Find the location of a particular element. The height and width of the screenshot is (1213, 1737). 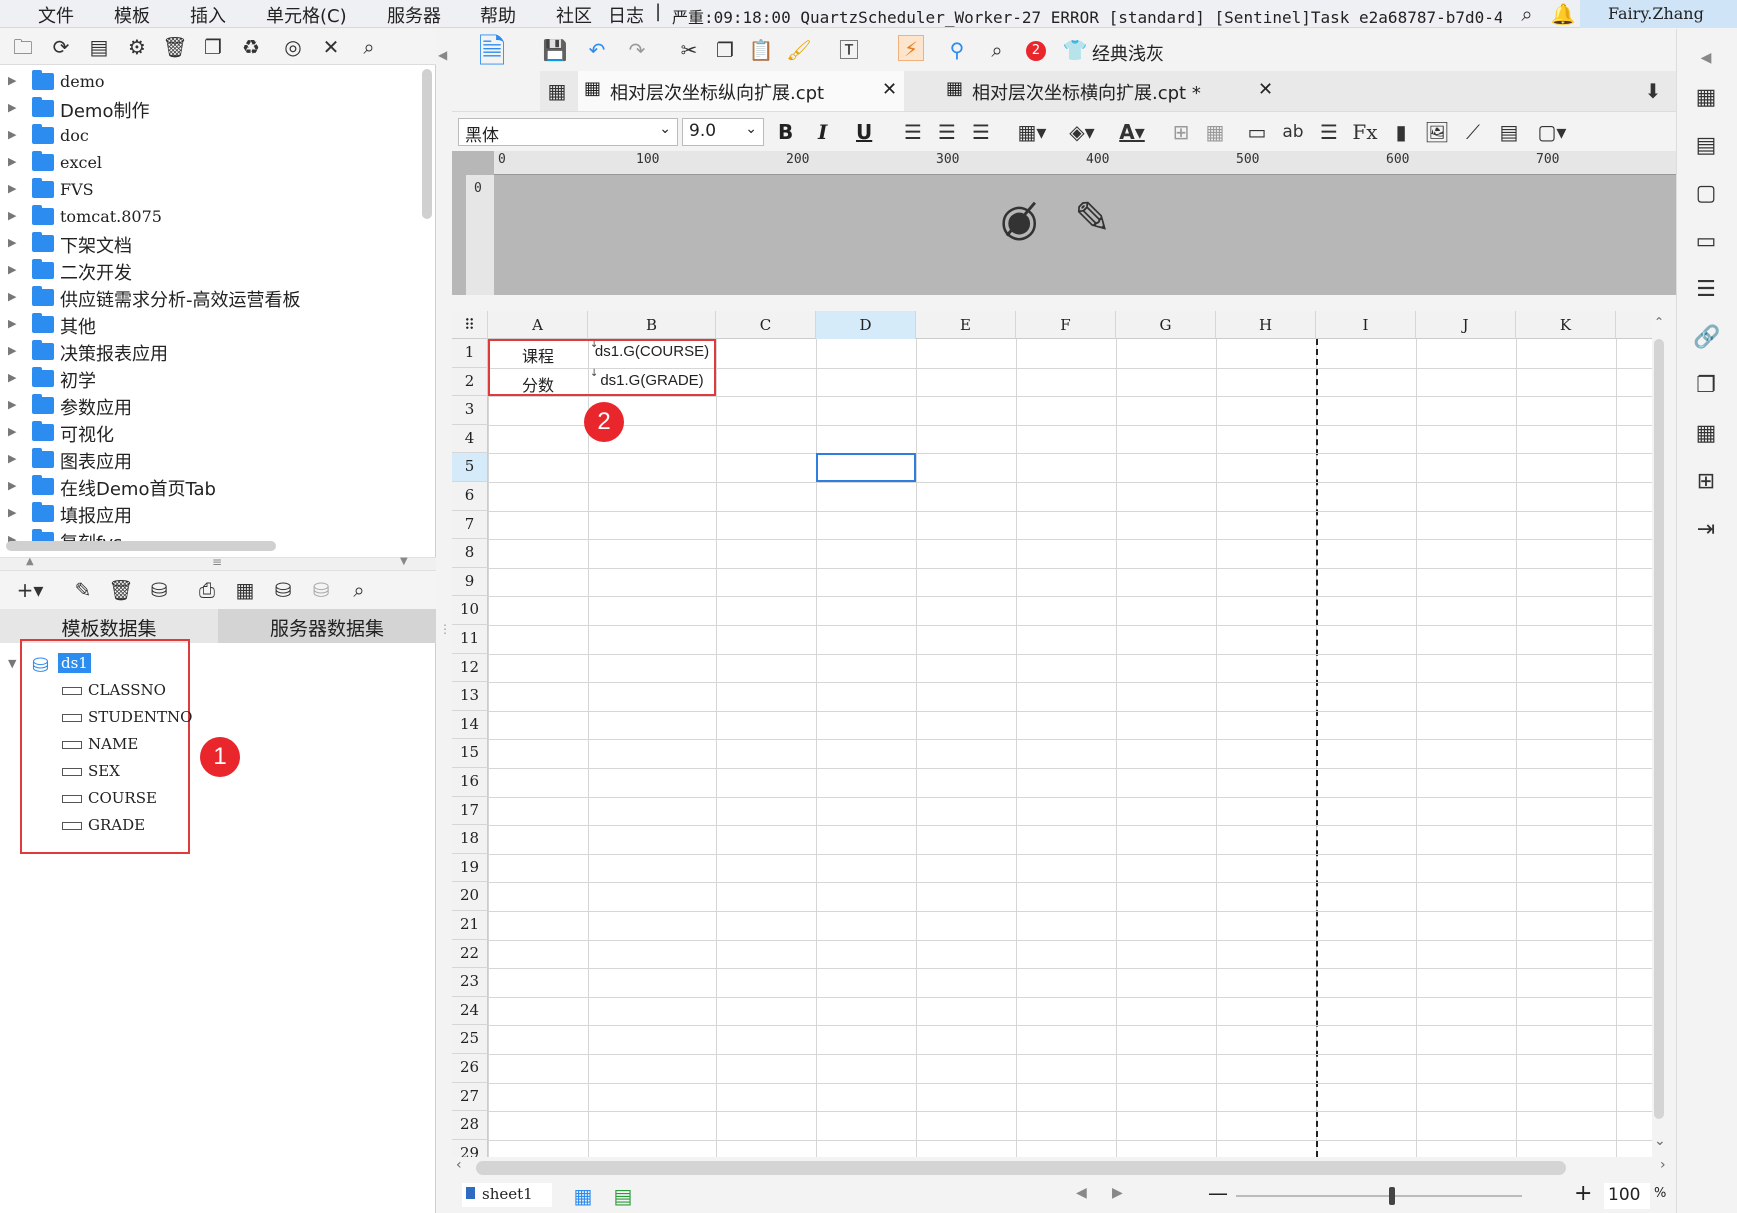

column-header: F is located at coordinates (1066, 325).